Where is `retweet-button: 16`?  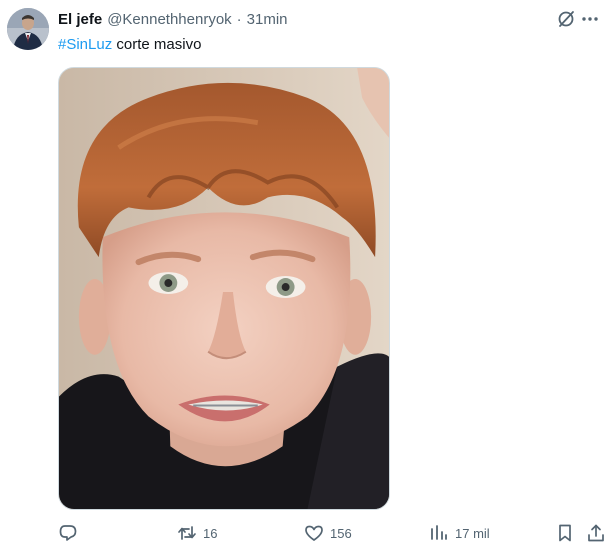
retweet-button: 16 is located at coordinates (197, 533).